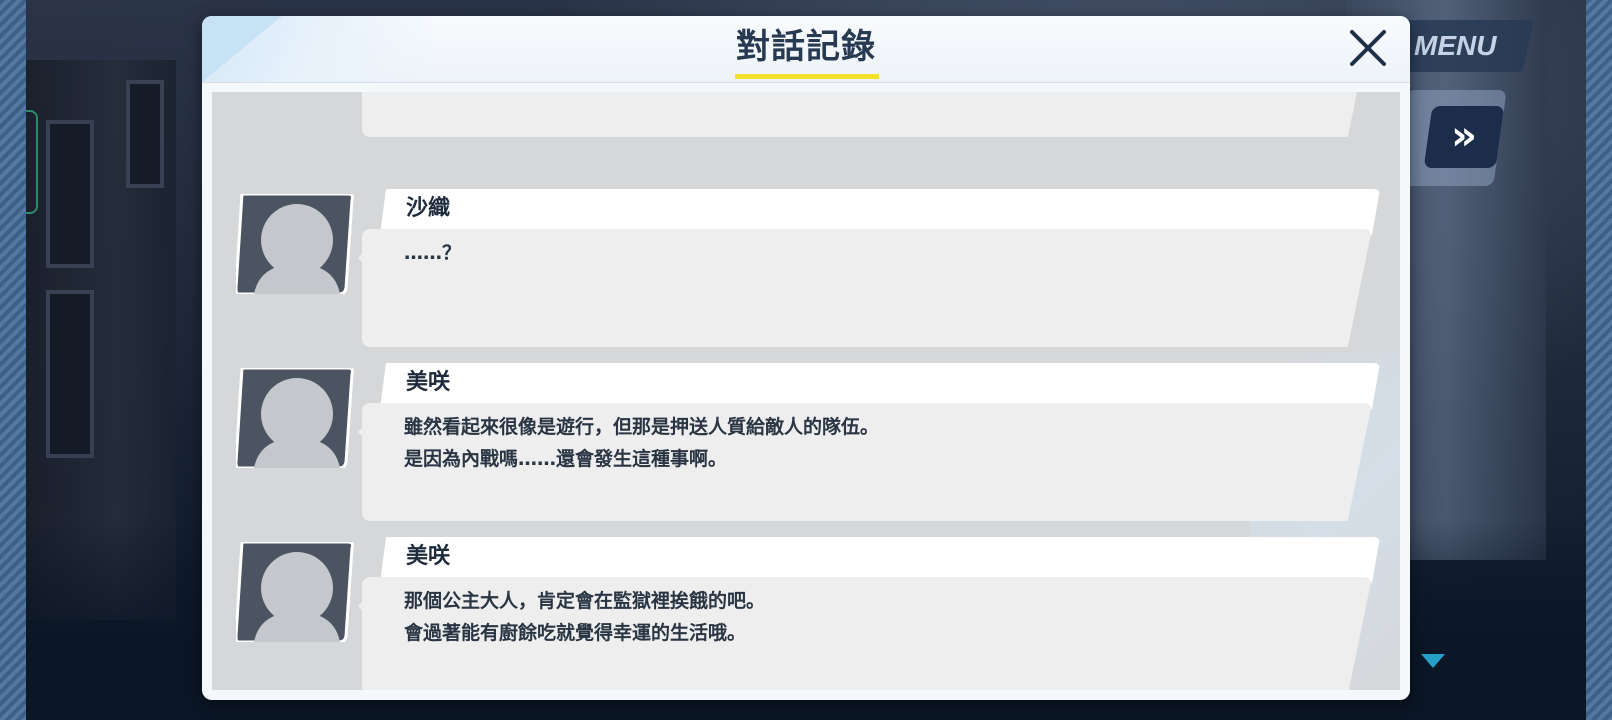 The width and height of the screenshot is (1612, 720). Describe the element at coordinates (575, 633) in the screenshot. I see `dialogue-line: 會過著能有廚餘吃就覺得幸運的生活哦。` at that location.